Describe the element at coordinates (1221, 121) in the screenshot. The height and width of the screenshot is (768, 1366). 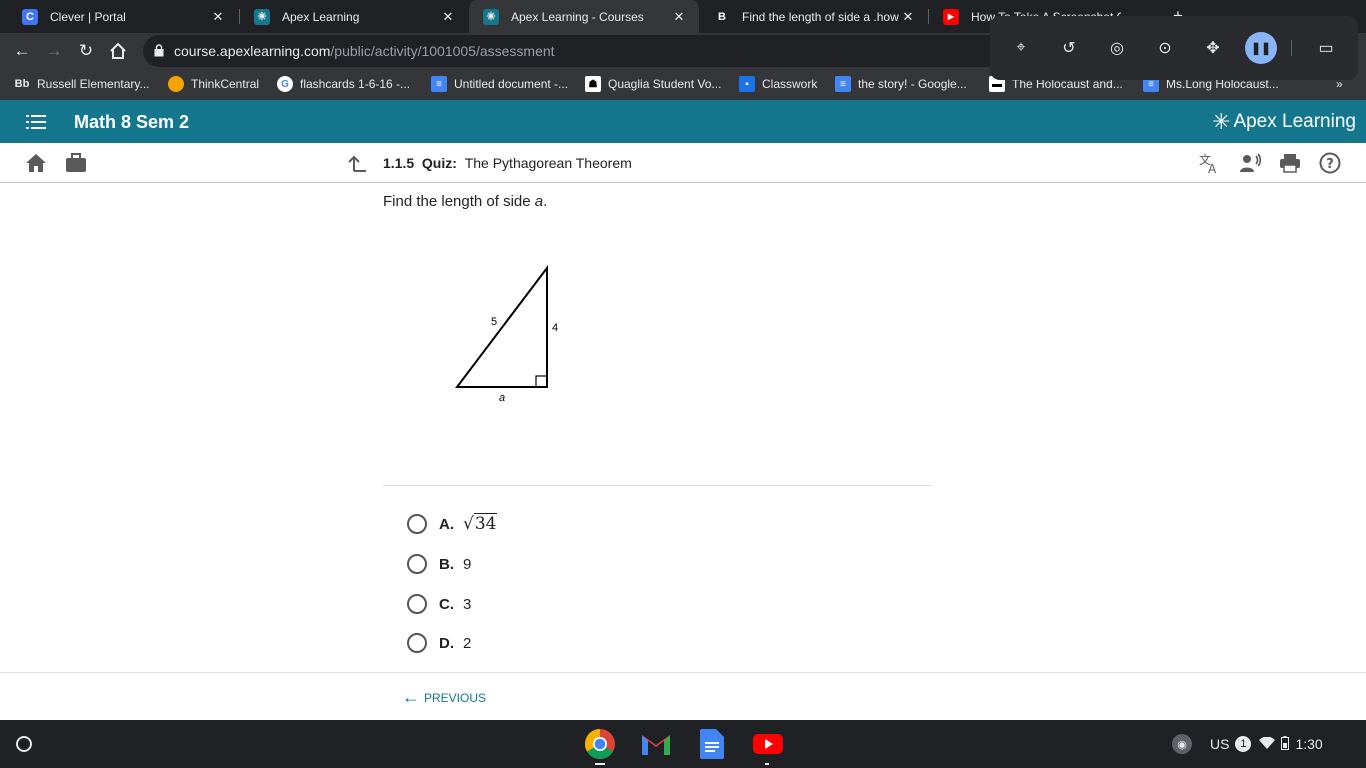
I see `apex-logo-icon: ✳` at that location.